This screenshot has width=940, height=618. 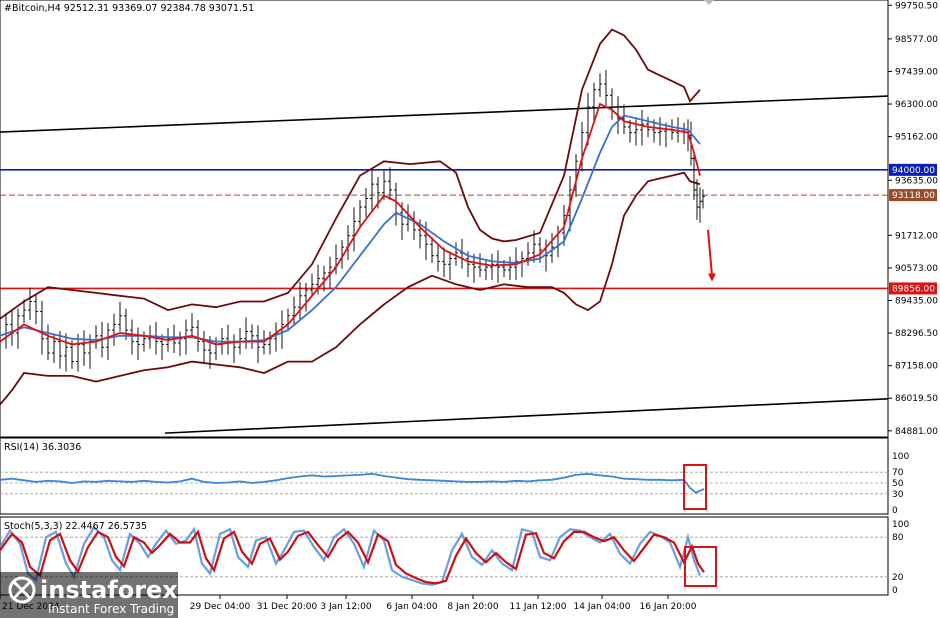 What do you see at coordinates (916, 399) in the screenshot?
I see `y-tick-label: 86019.50` at bounding box center [916, 399].